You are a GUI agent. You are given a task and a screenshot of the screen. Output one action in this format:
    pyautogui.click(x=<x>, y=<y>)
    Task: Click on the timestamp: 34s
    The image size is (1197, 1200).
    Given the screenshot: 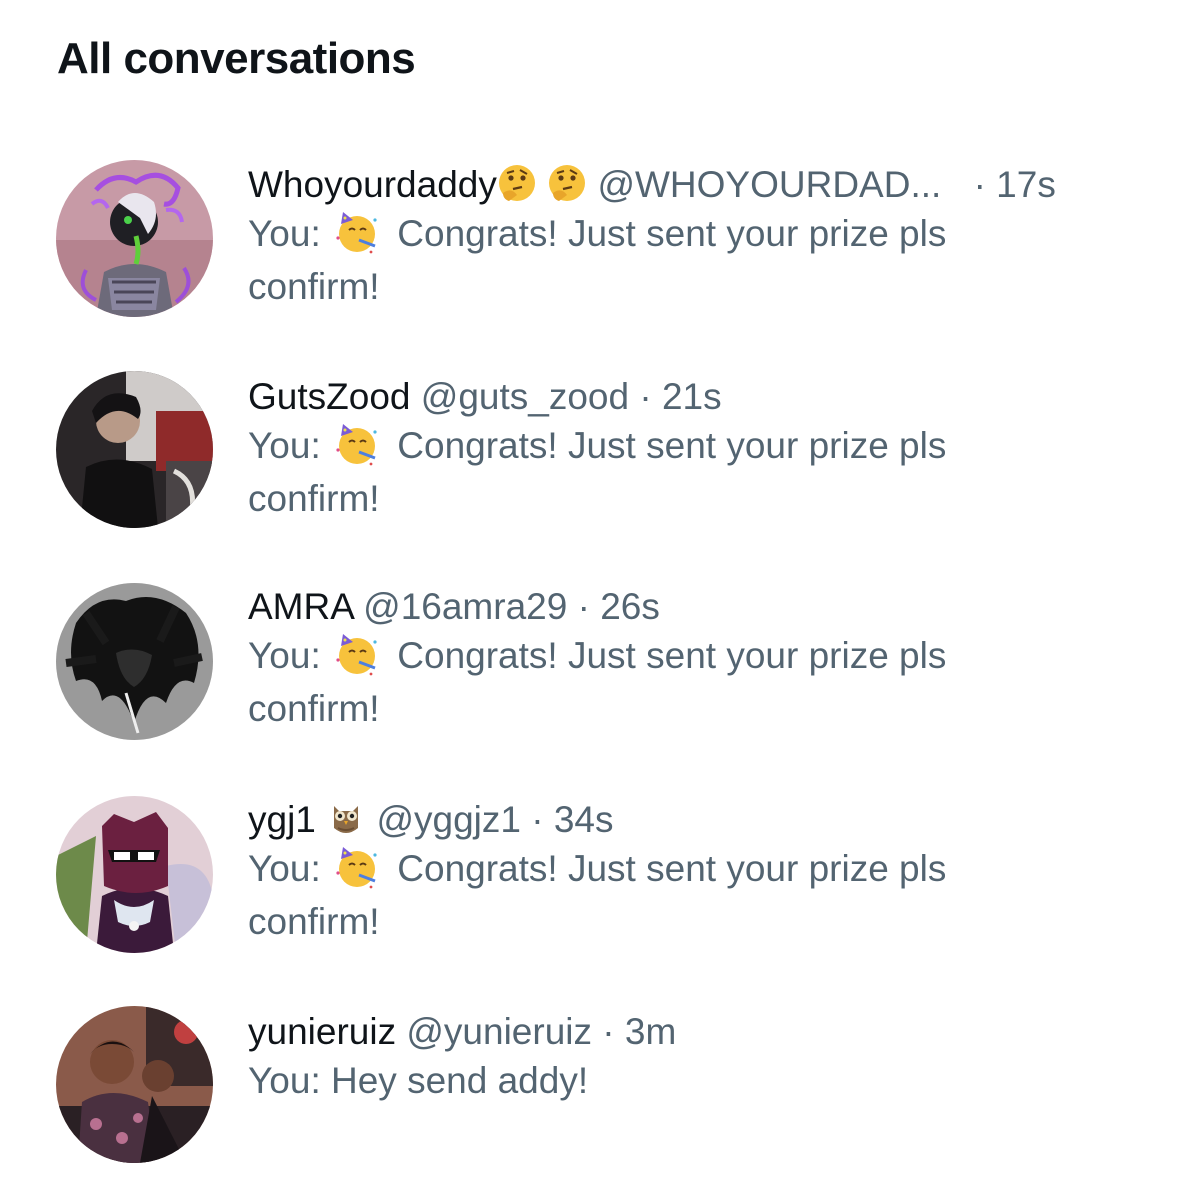 What is the action you would take?
    pyautogui.click(x=583, y=819)
    